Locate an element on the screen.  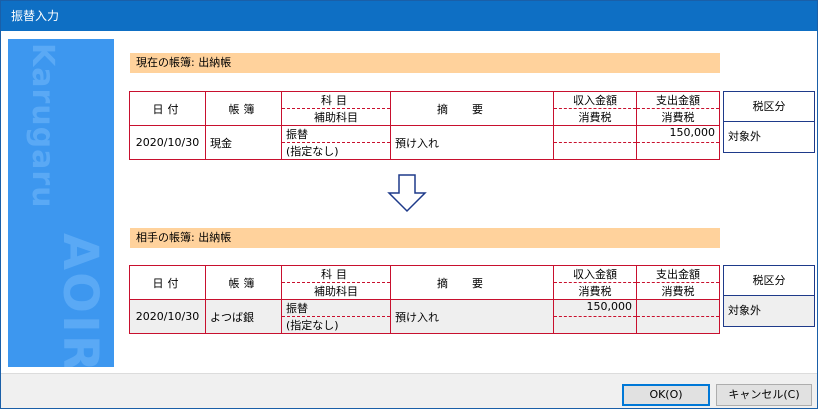
title-bar: 振替入力 is located at coordinates (409, 16).